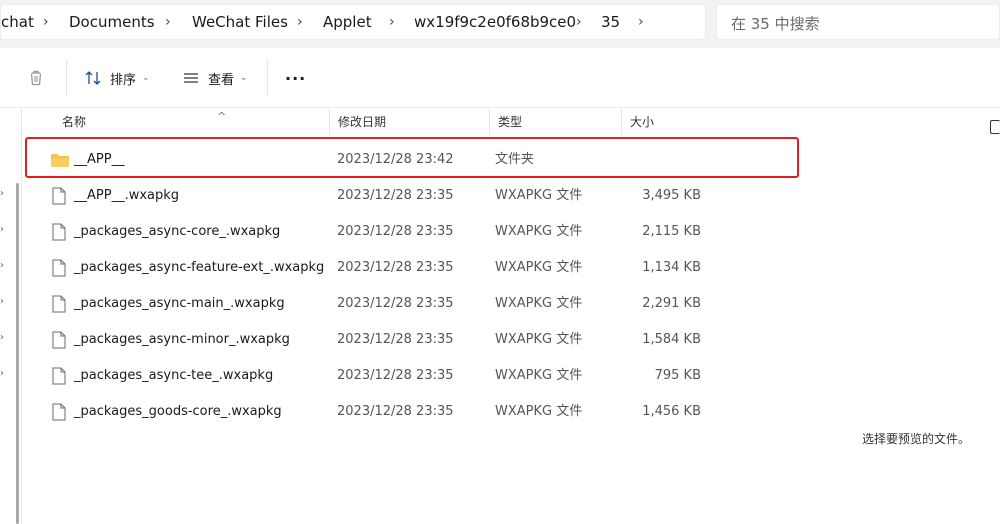 The width and height of the screenshot is (1000, 524). What do you see at coordinates (178, 411) in the screenshot?
I see `file-name: _packages_goods-core_.wxapkg` at bounding box center [178, 411].